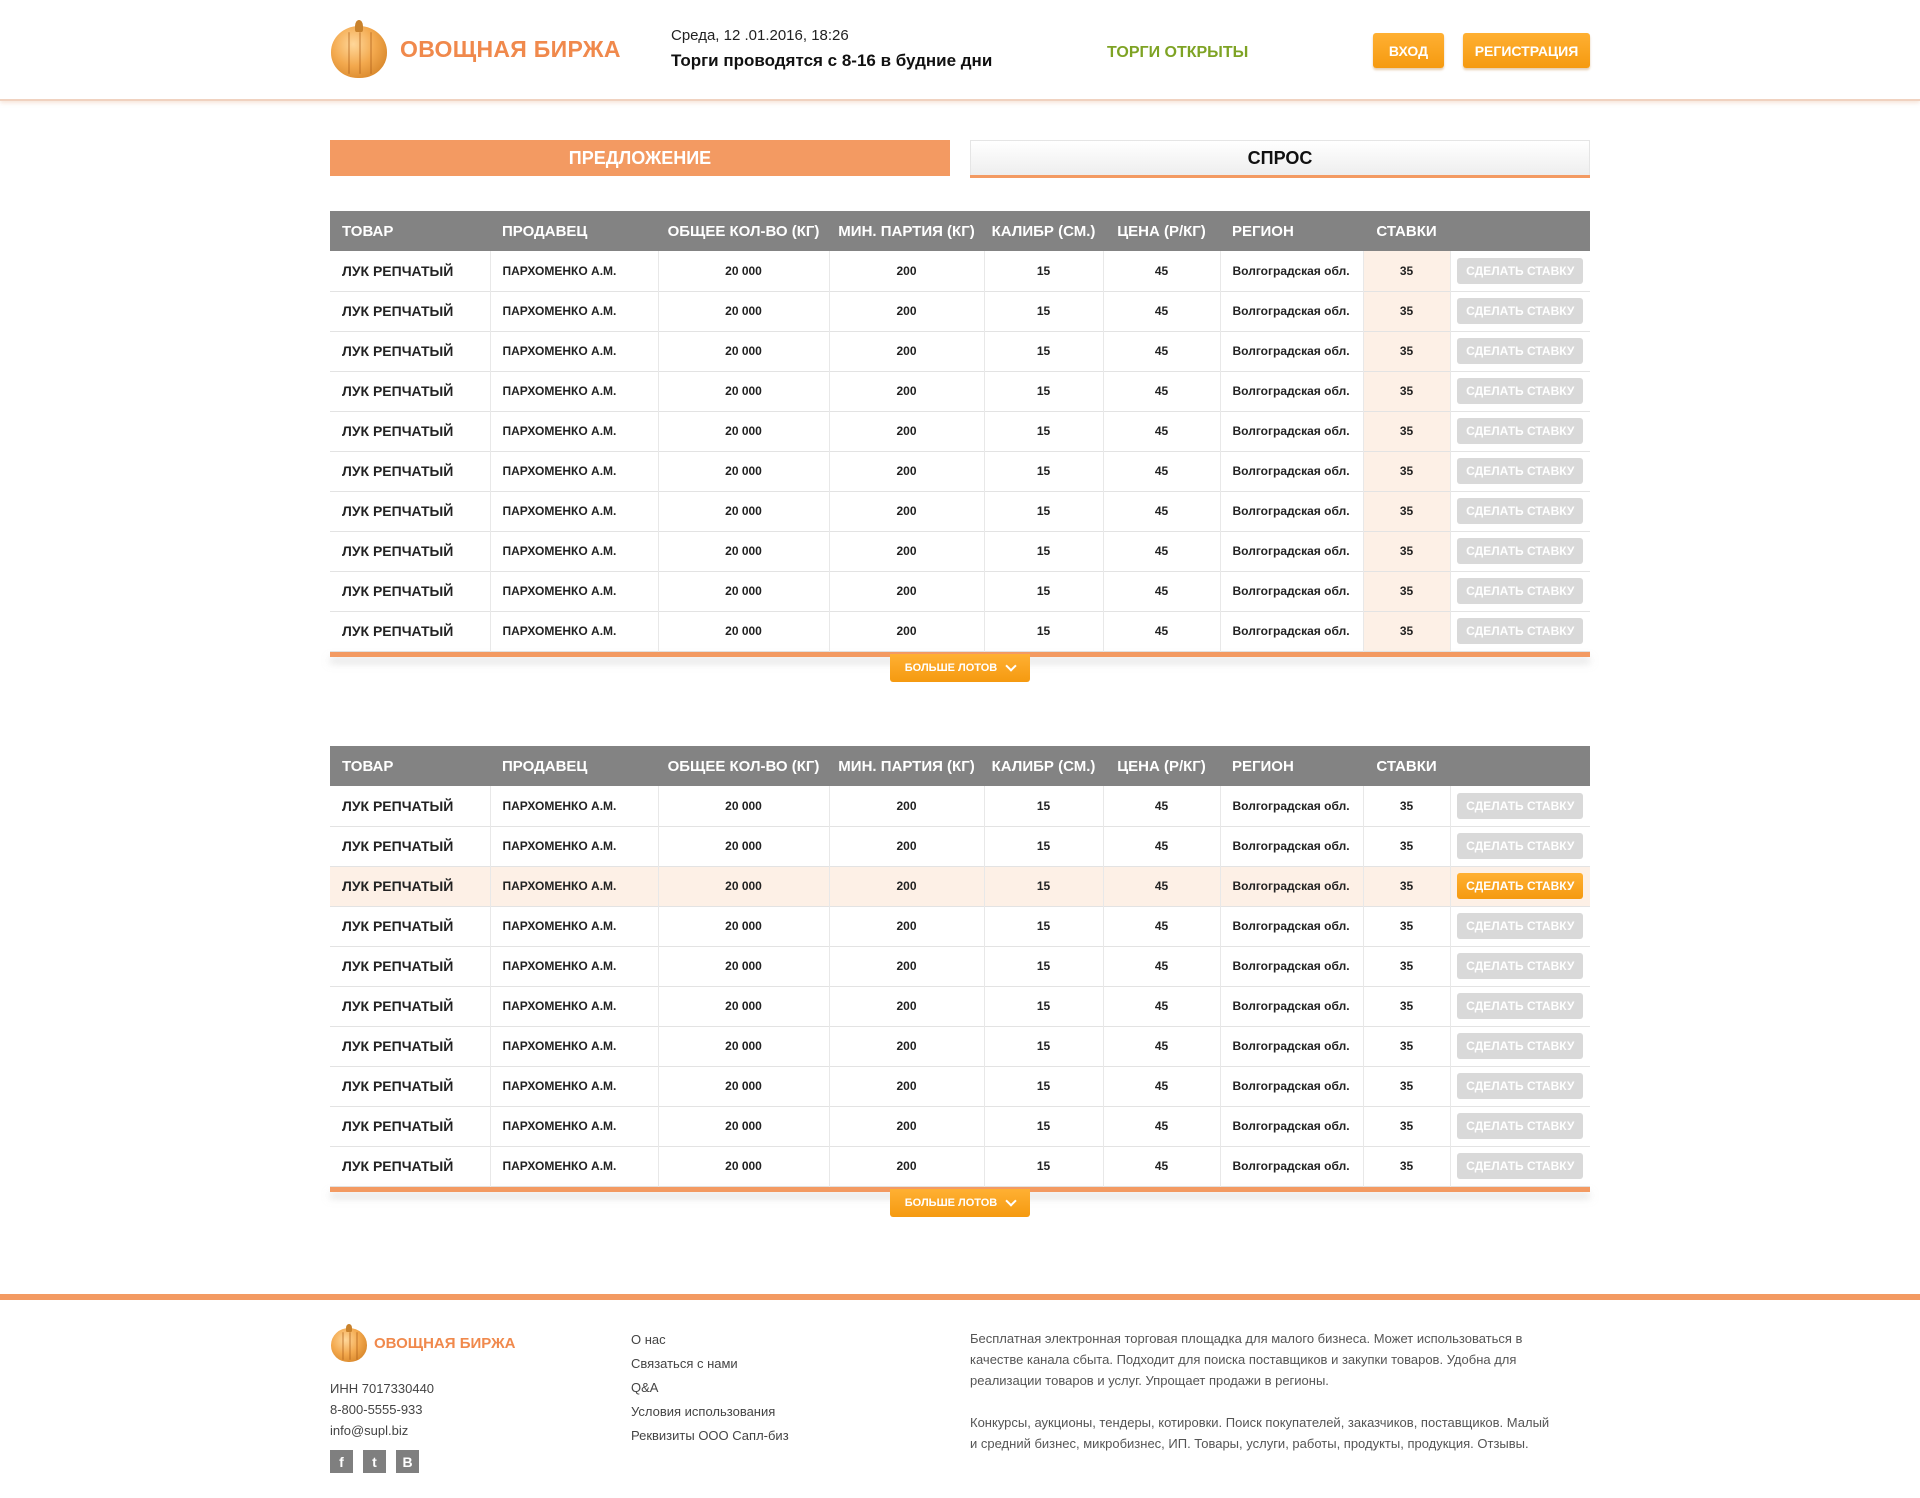 This screenshot has width=1920, height=1498. What do you see at coordinates (407, 1461) in the screenshot?
I see `vk-icon: B` at bounding box center [407, 1461].